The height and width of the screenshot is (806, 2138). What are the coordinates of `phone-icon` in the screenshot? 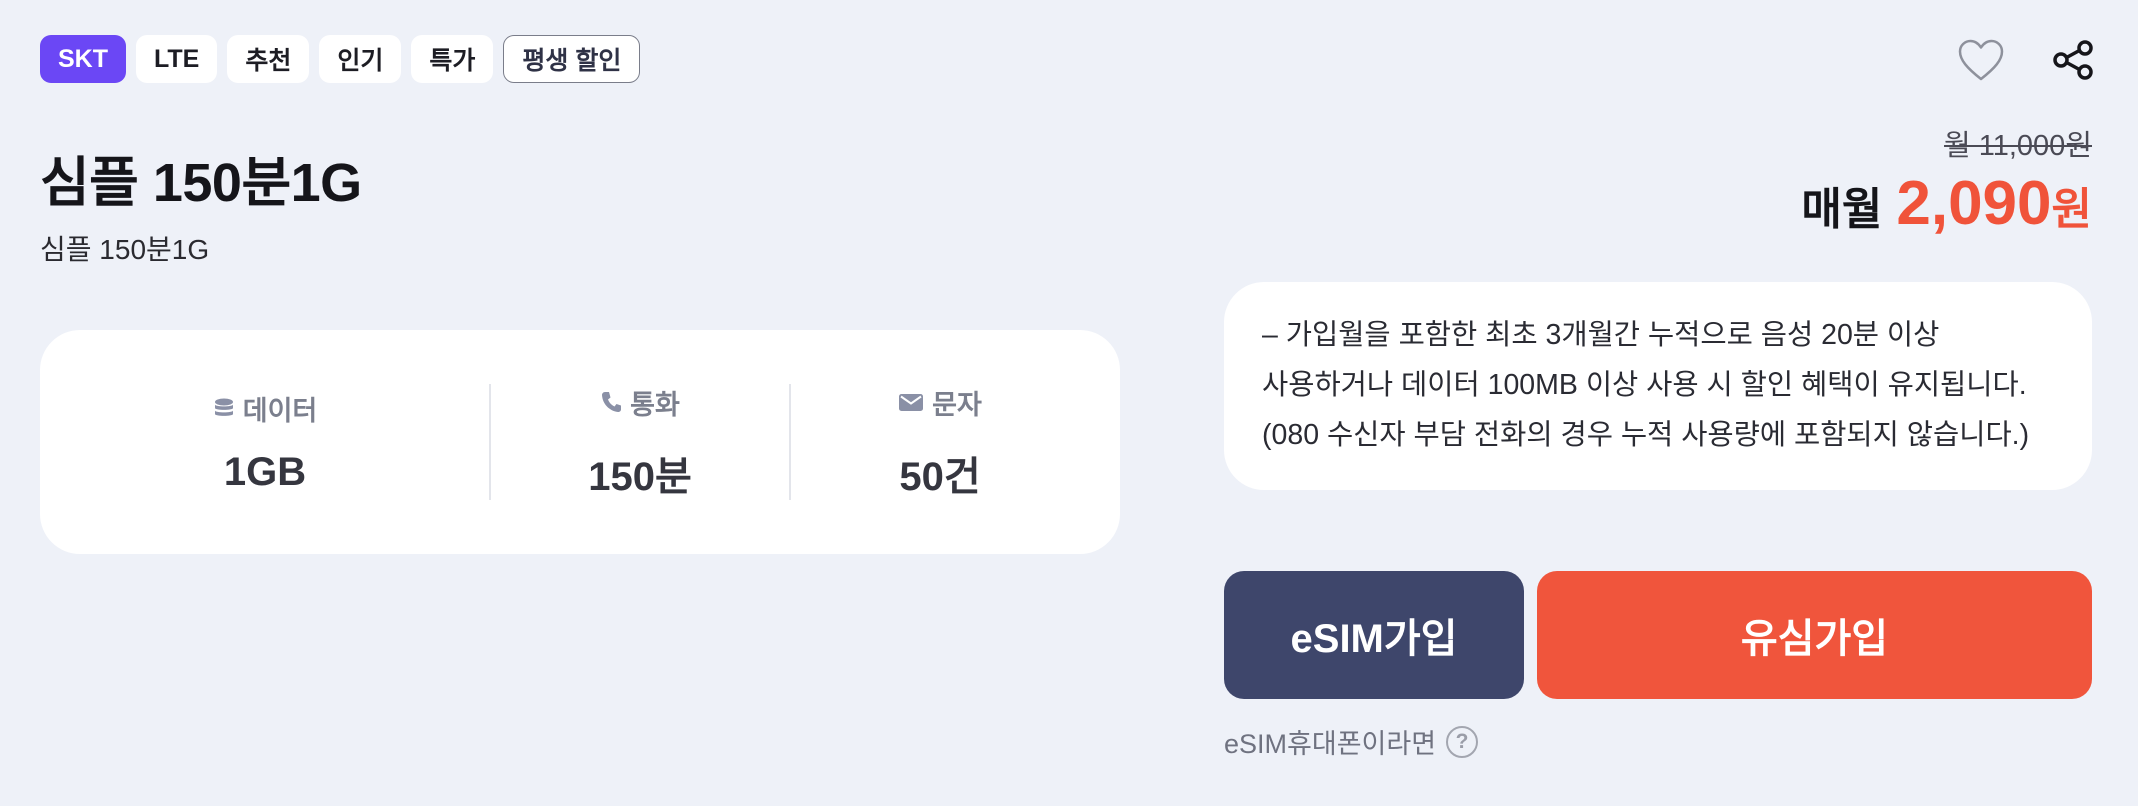 It's located at (612, 402).